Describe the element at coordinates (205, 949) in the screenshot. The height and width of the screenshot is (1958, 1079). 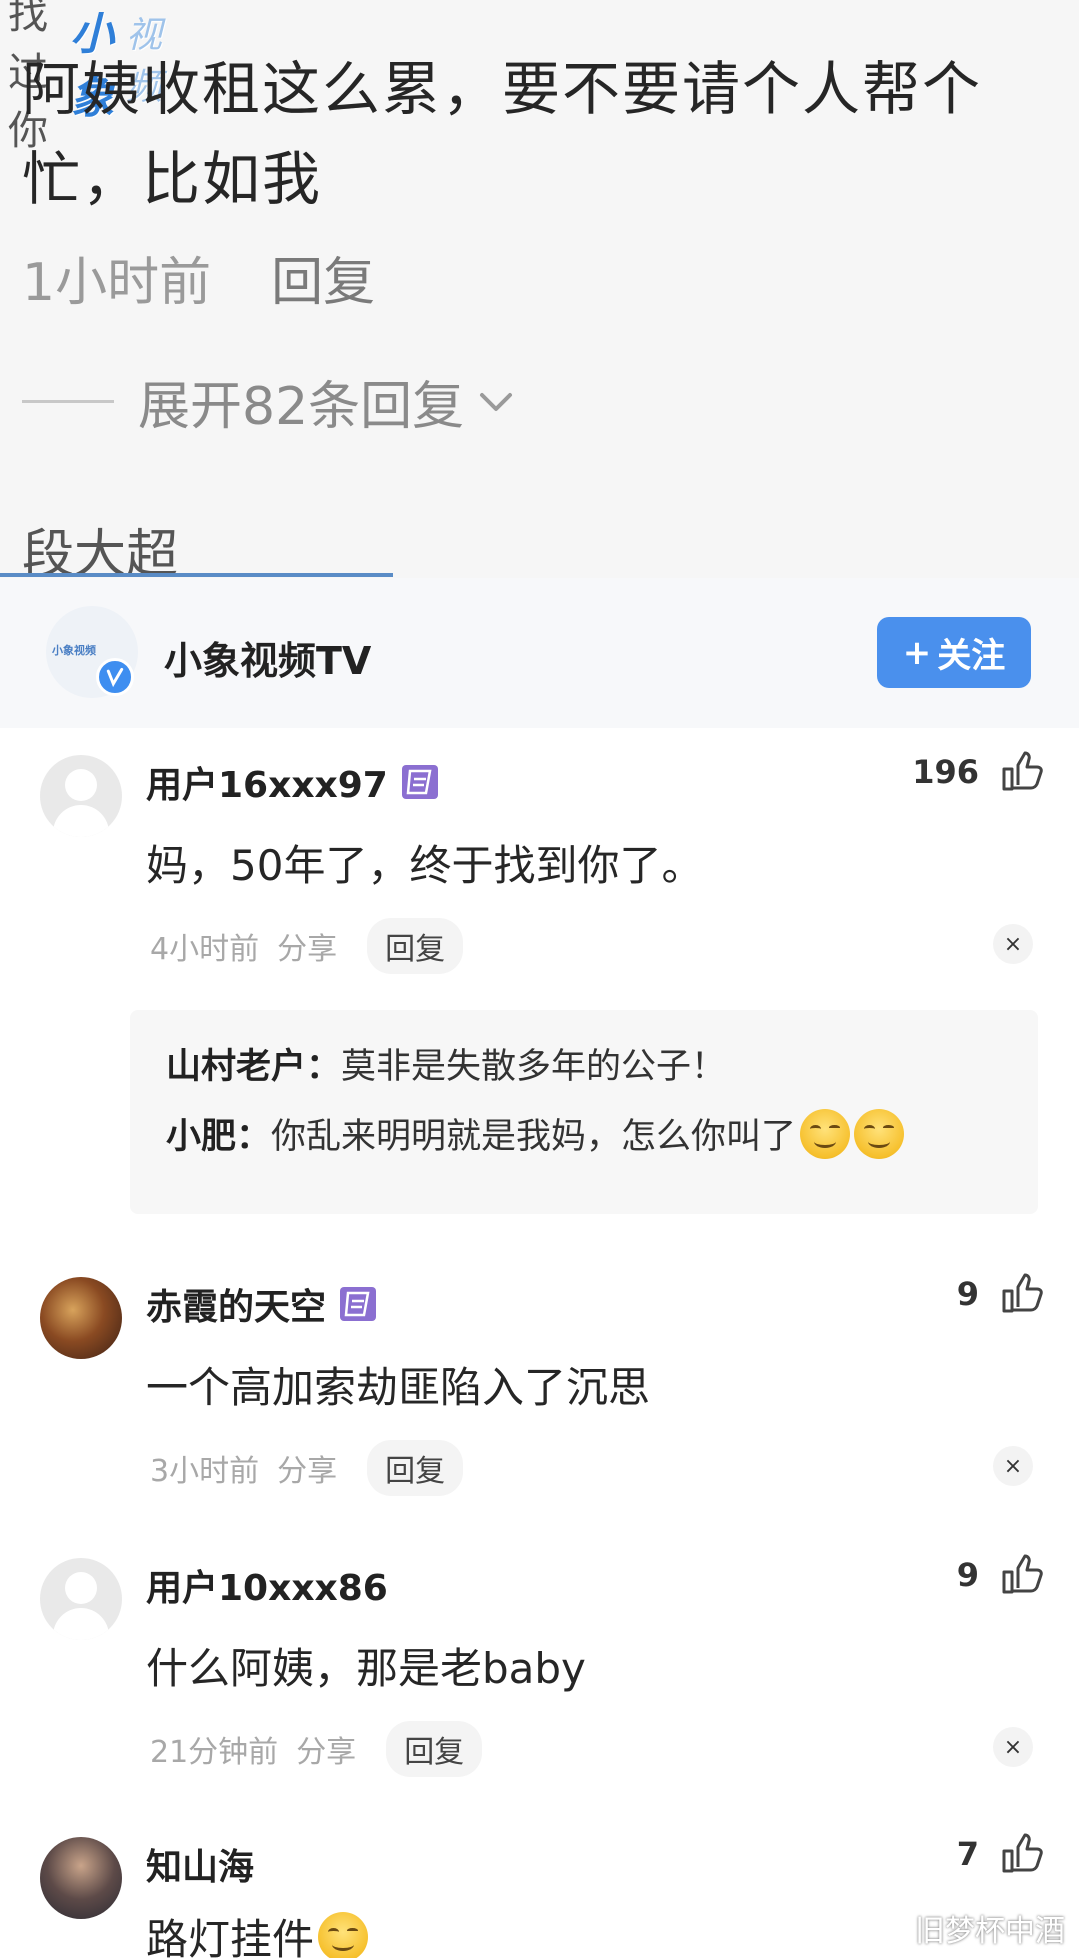
I see `comment-time: 4小时前` at that location.